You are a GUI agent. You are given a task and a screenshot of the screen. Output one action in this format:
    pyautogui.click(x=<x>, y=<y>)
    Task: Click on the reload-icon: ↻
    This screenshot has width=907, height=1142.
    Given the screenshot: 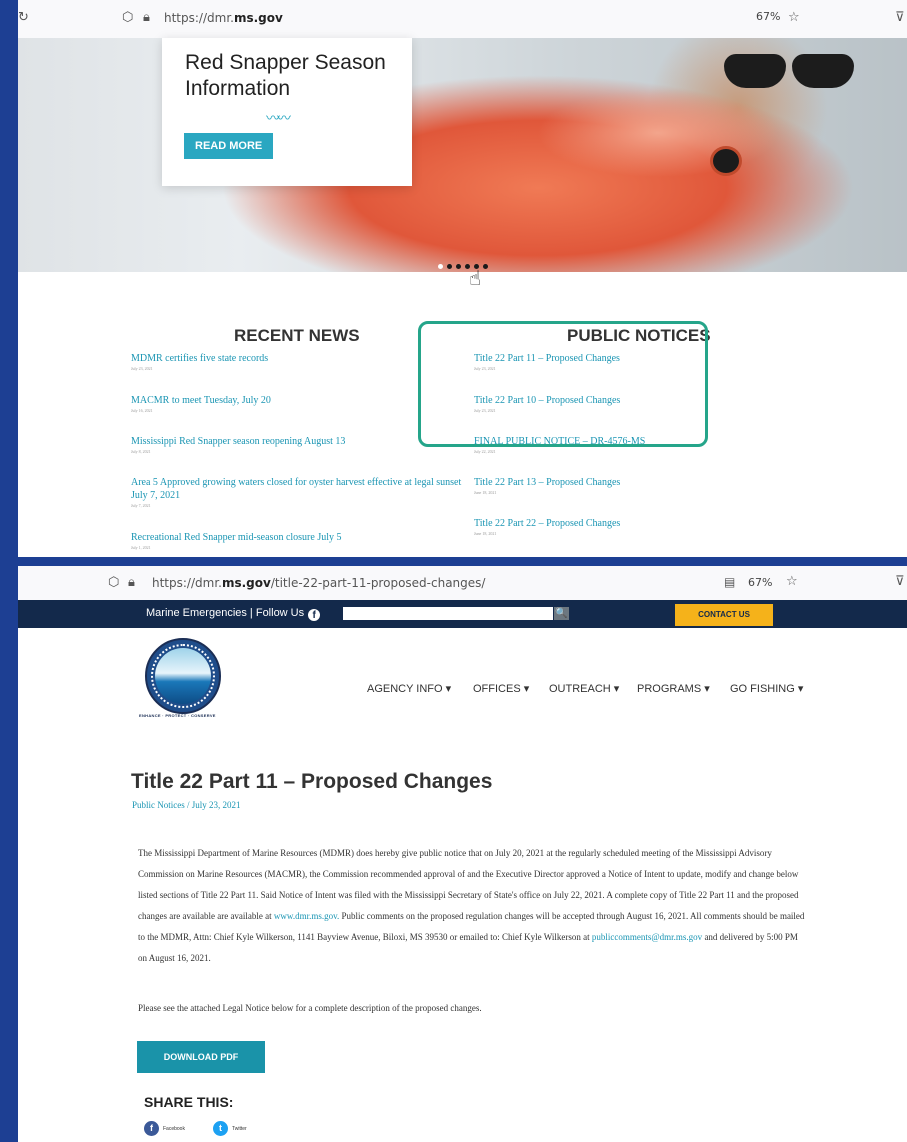 What is the action you would take?
    pyautogui.click(x=23, y=17)
    